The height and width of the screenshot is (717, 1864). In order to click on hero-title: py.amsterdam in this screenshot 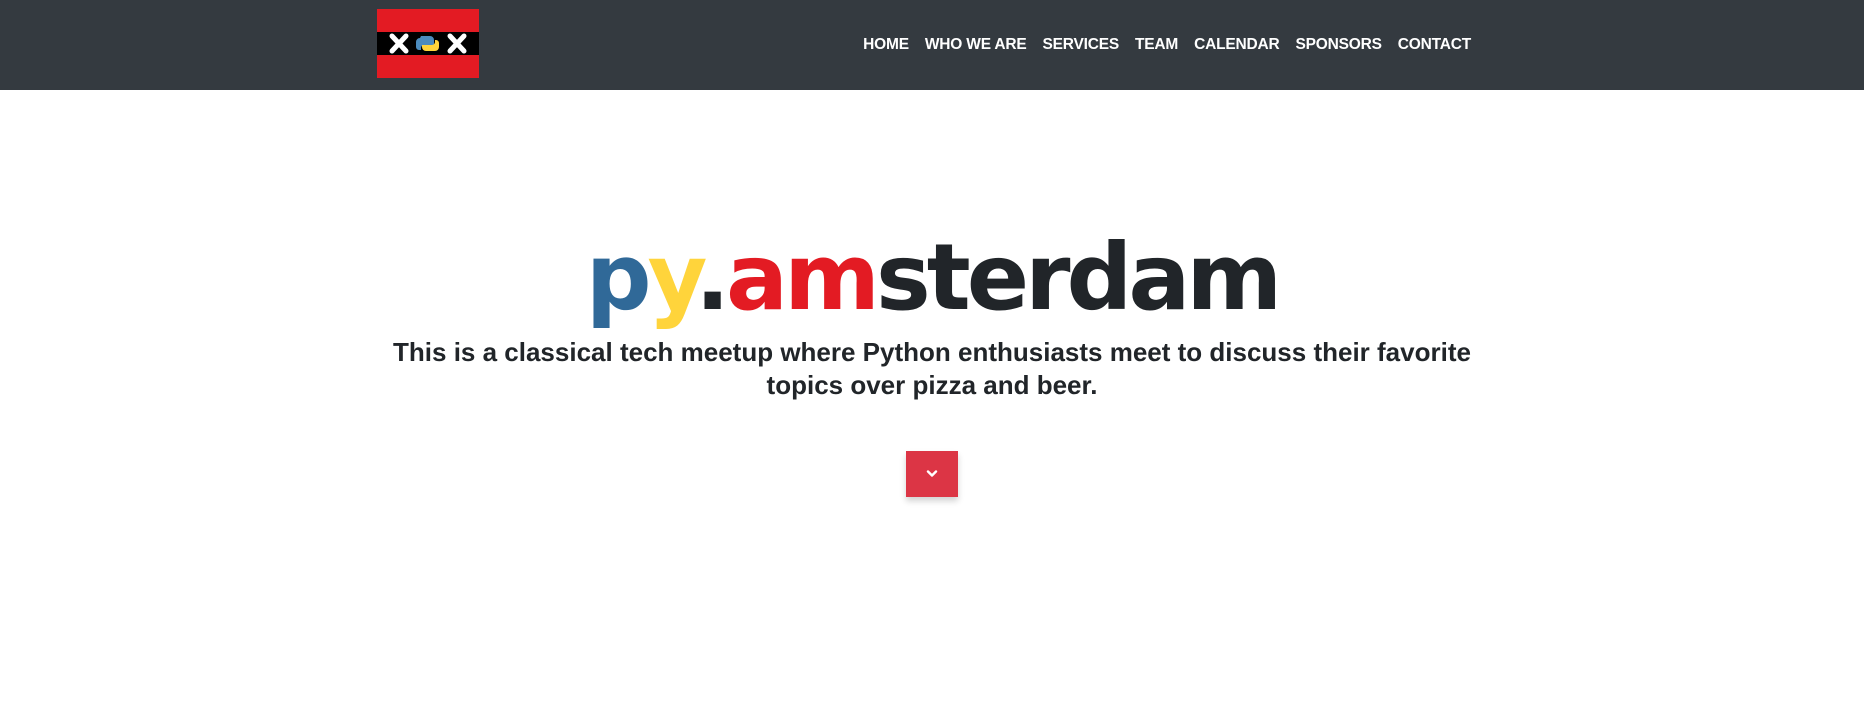, I will do `click(932, 278)`.